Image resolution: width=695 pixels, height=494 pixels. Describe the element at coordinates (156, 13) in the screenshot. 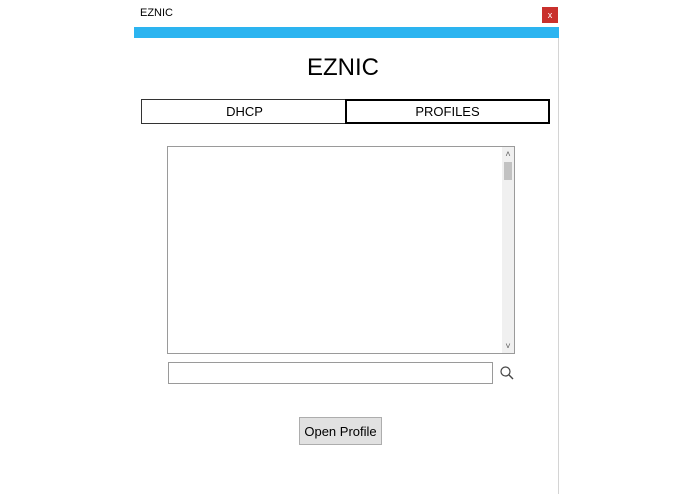

I see `window-title: EZNIC` at that location.